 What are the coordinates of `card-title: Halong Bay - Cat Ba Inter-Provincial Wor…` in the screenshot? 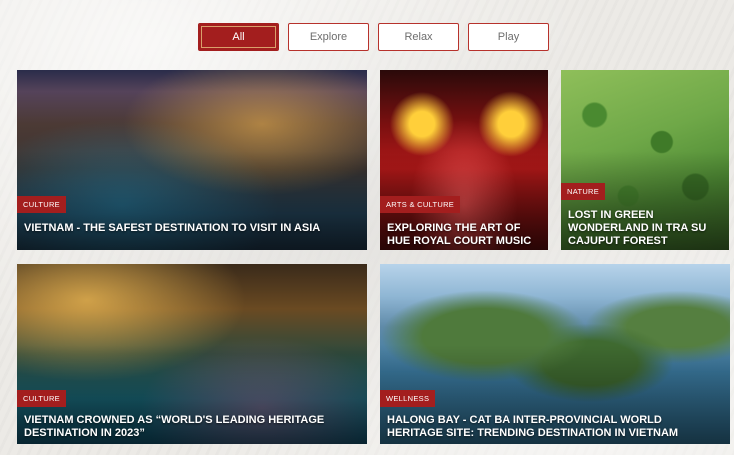 It's located at (533, 426).